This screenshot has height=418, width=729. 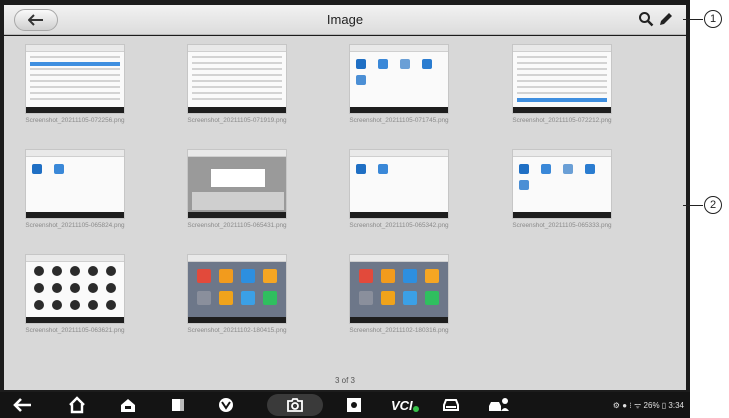 I want to click on svg-text: VCI, so click(x=402, y=405).